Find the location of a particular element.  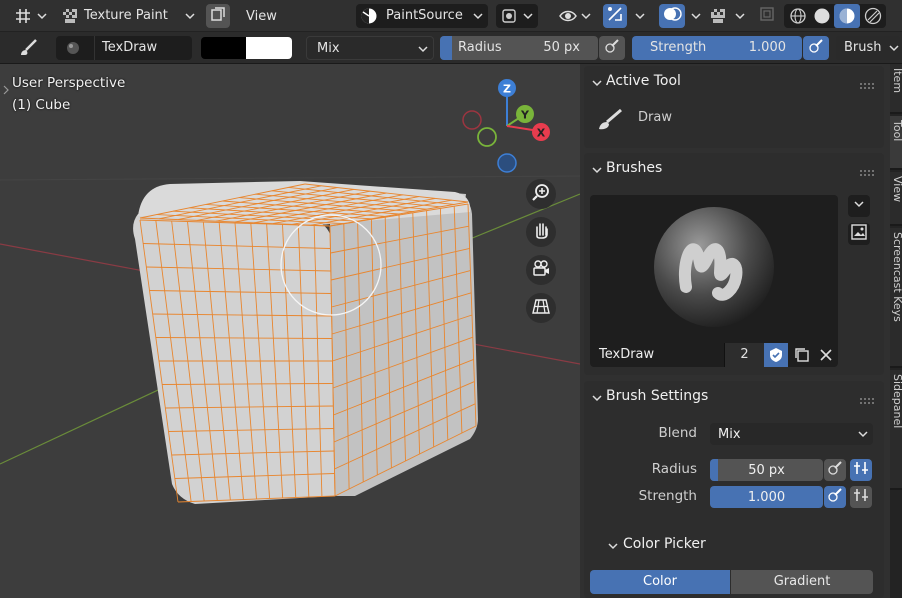

view-menu: View is located at coordinates (262, 16).